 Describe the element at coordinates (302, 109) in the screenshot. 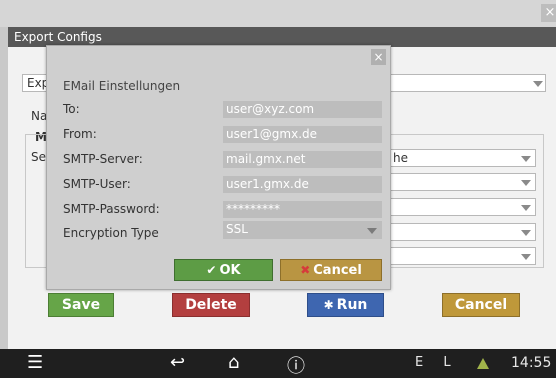

I see `to-field: user@xyz.com` at that location.